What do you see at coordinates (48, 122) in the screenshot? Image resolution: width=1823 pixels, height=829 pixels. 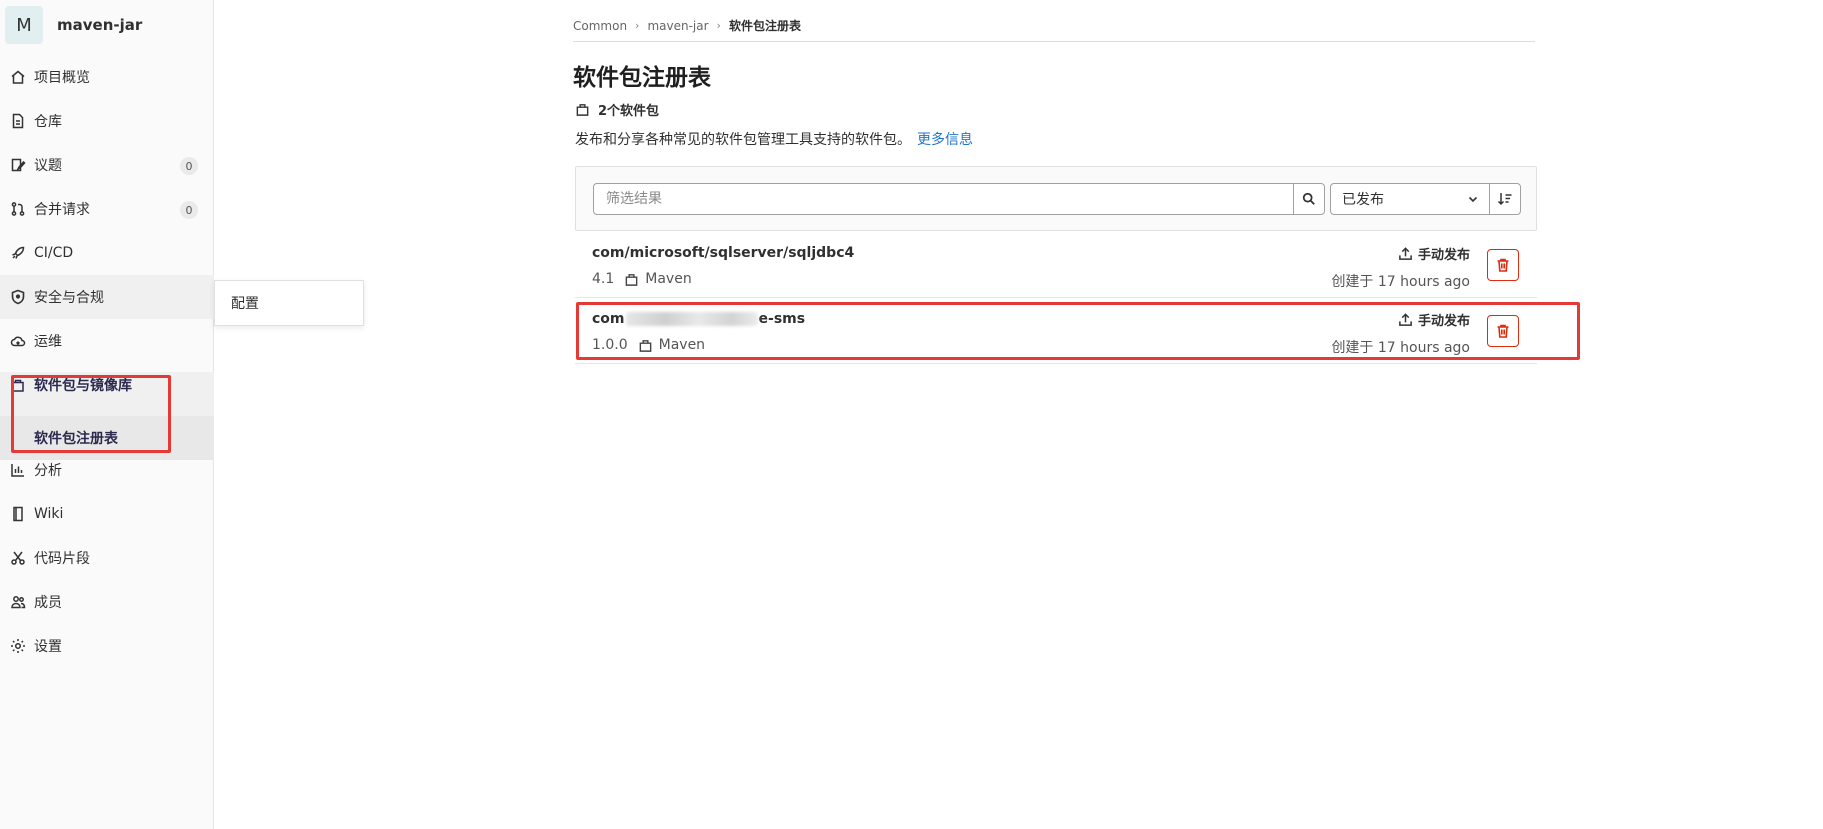 I see `sidebar-item-label: 仓库` at bounding box center [48, 122].